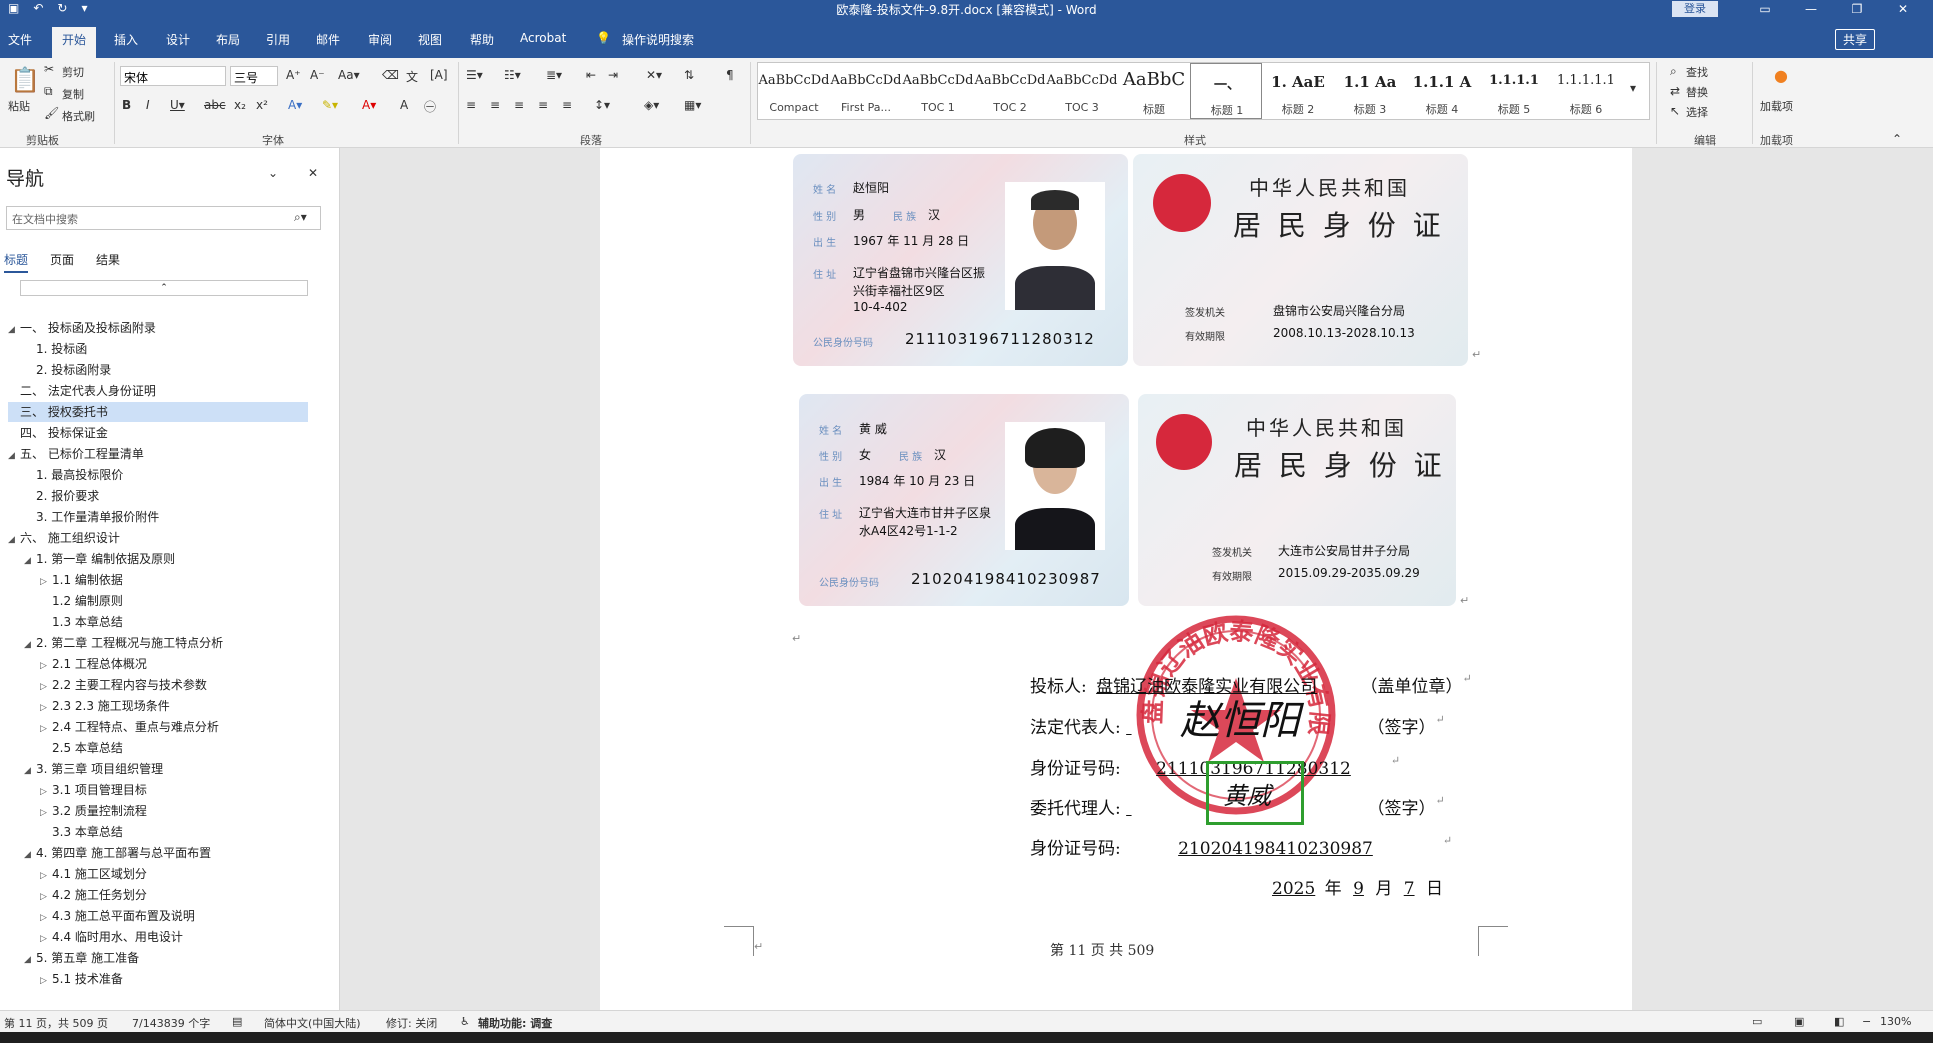  I want to click on style-heading6: 1.1.1.1.1 标题 6, so click(1586, 91).